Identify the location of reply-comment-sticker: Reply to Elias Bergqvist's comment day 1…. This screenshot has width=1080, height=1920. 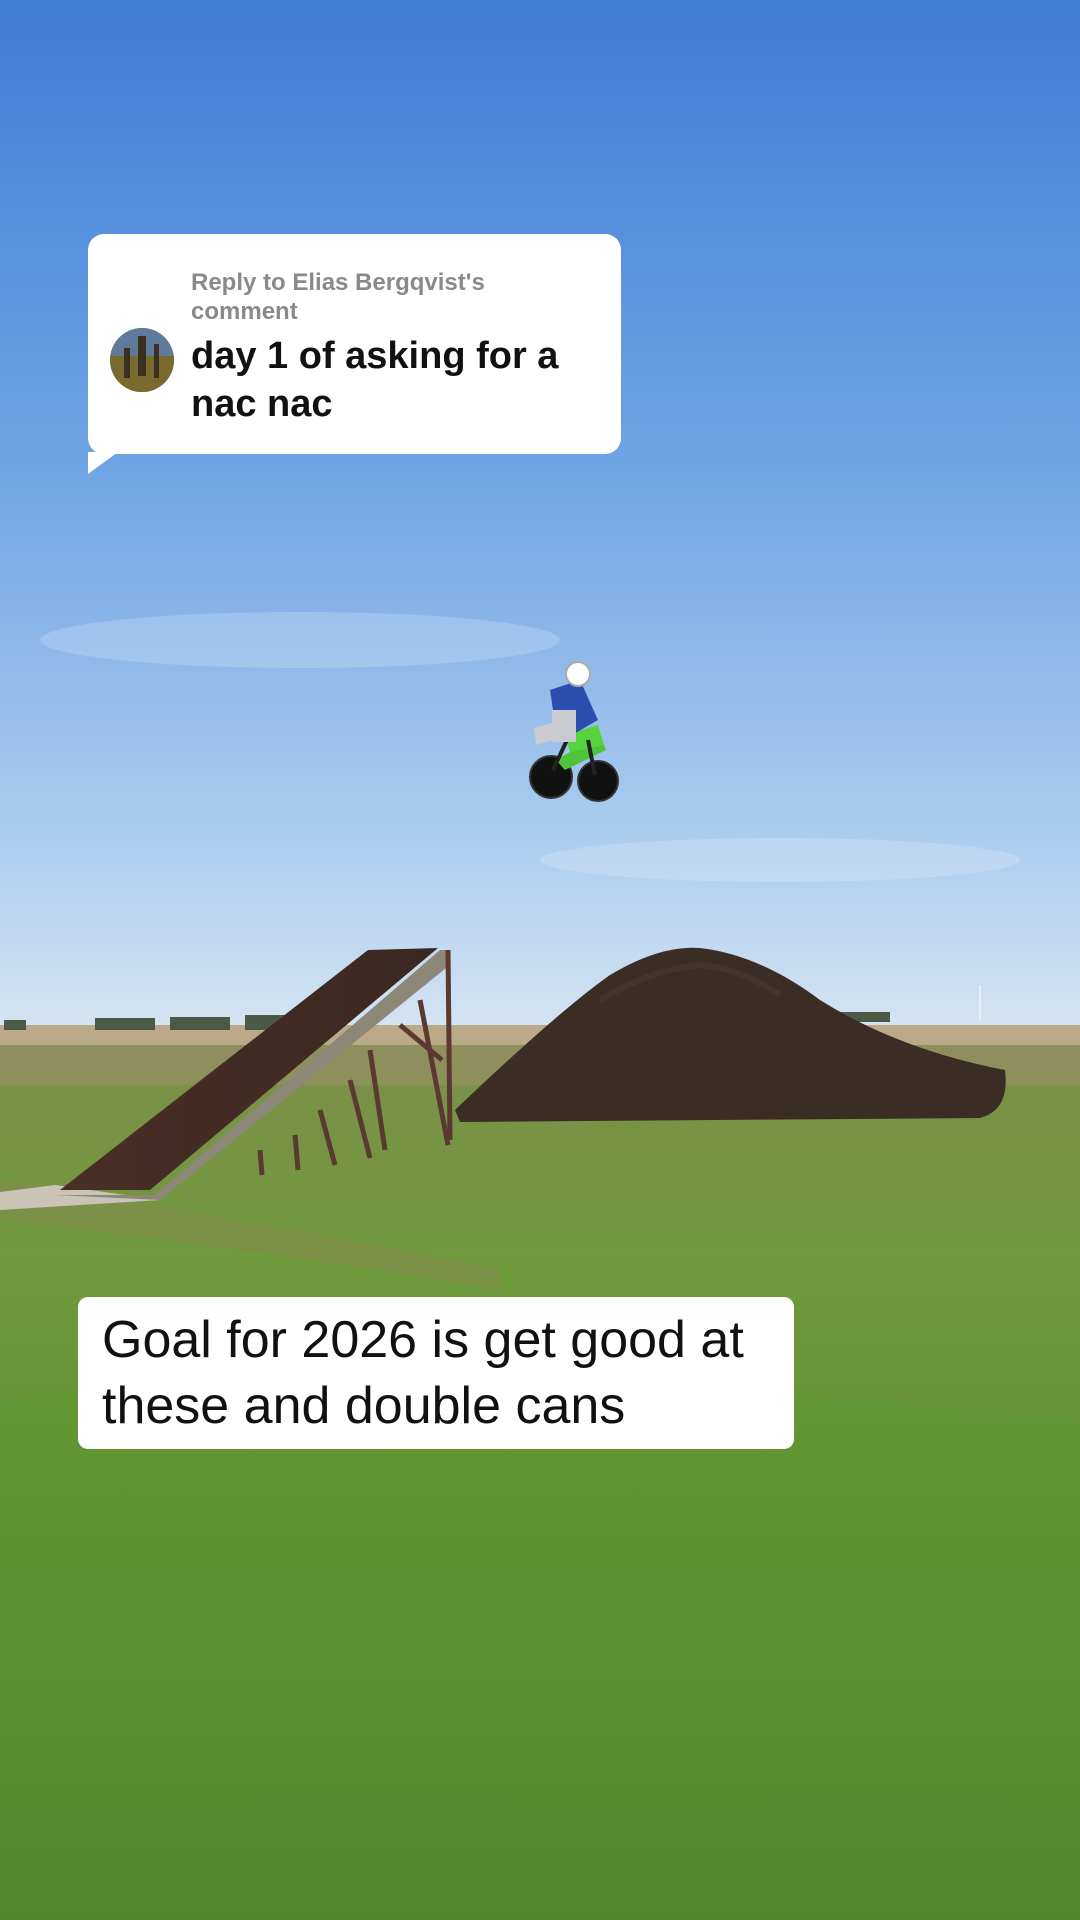
(354, 354).